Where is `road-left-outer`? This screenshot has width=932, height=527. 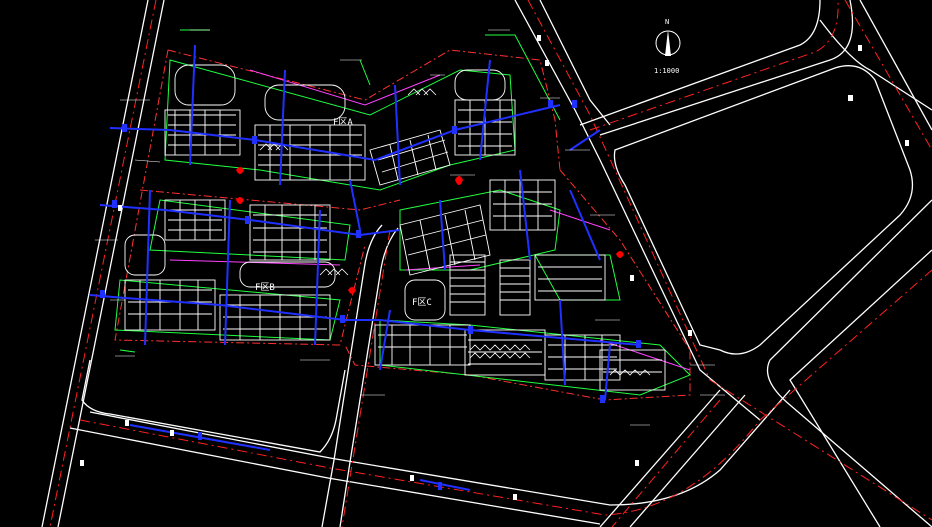
road-left-outer is located at coordinates (95, 263).